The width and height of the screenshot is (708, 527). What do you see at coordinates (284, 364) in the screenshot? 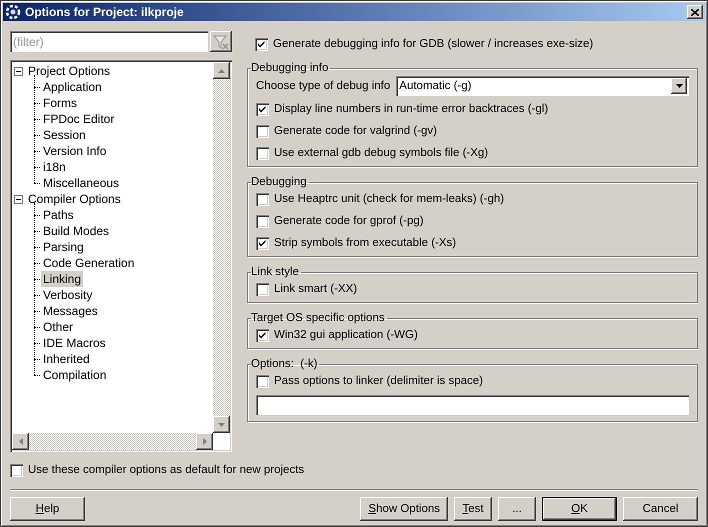
I see `group-title: Options: (-k)` at bounding box center [284, 364].